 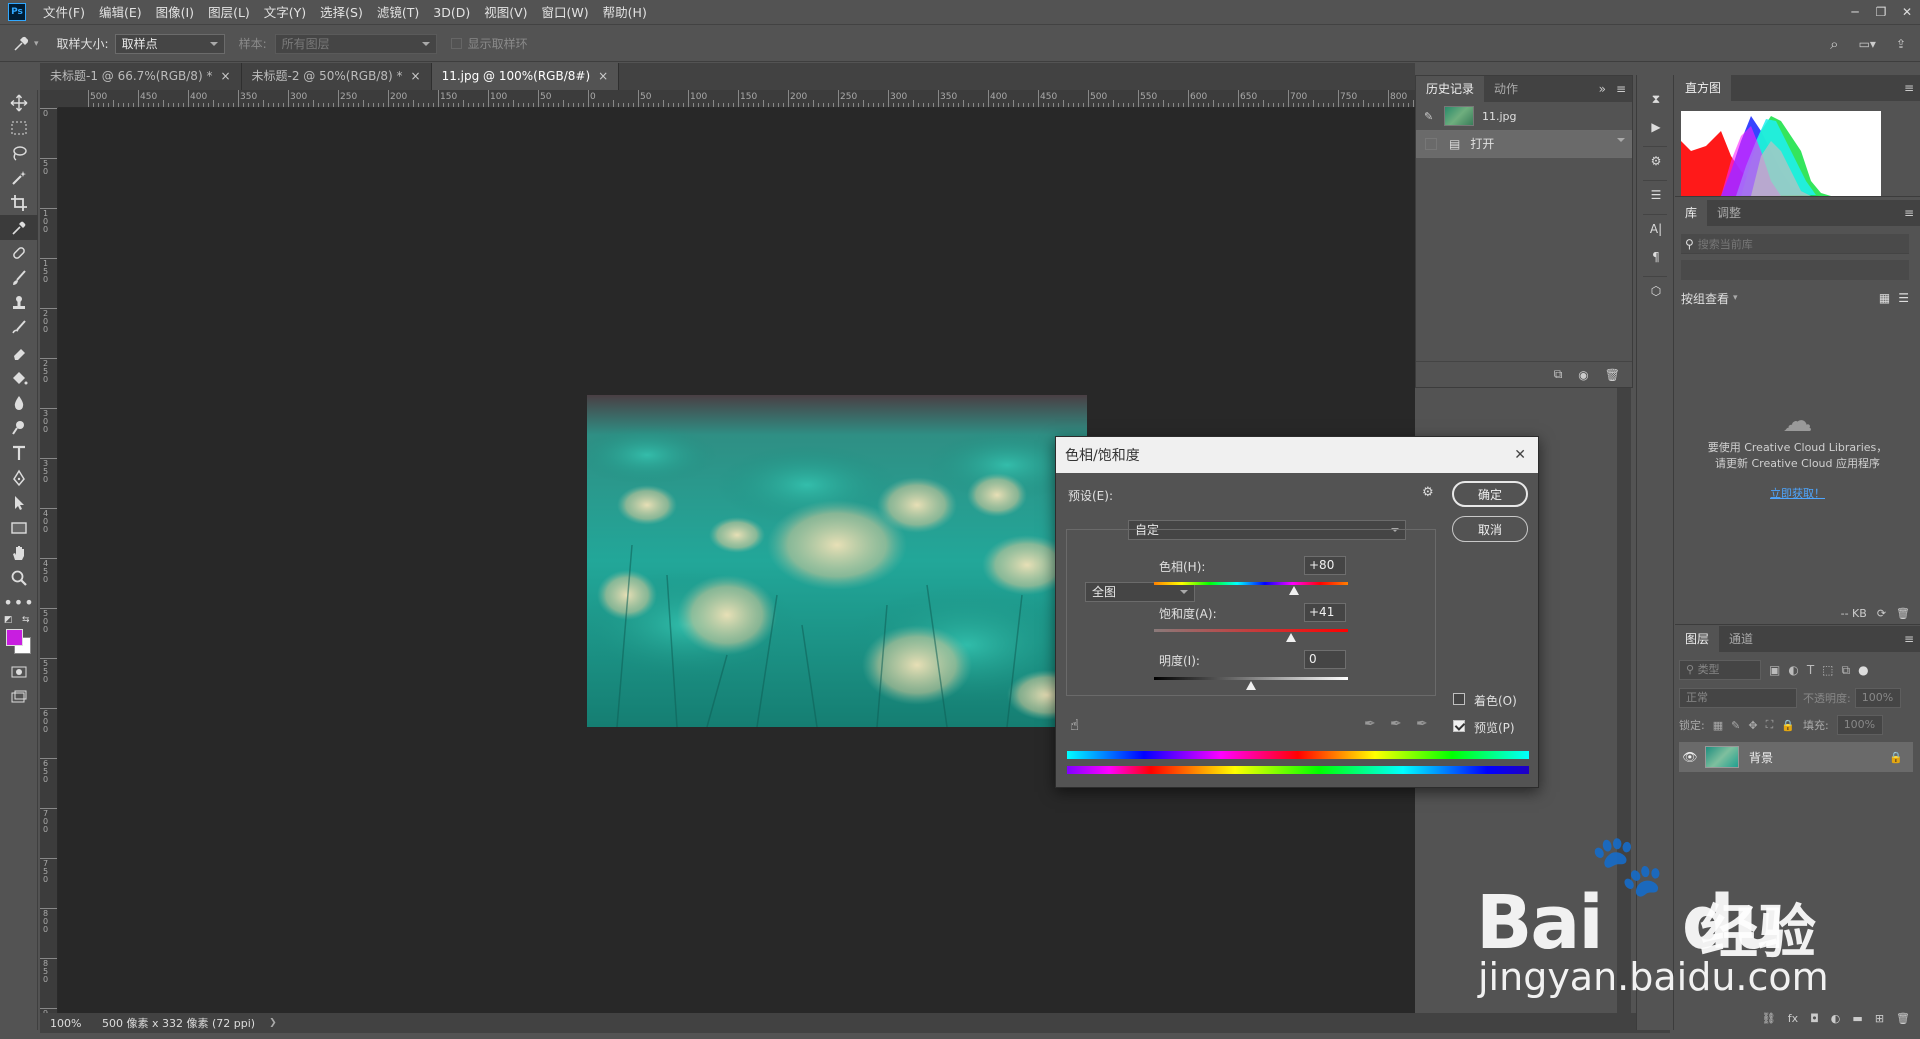 What do you see at coordinates (1325, 612) in the screenshot?
I see `saturation-input: +41` at bounding box center [1325, 612].